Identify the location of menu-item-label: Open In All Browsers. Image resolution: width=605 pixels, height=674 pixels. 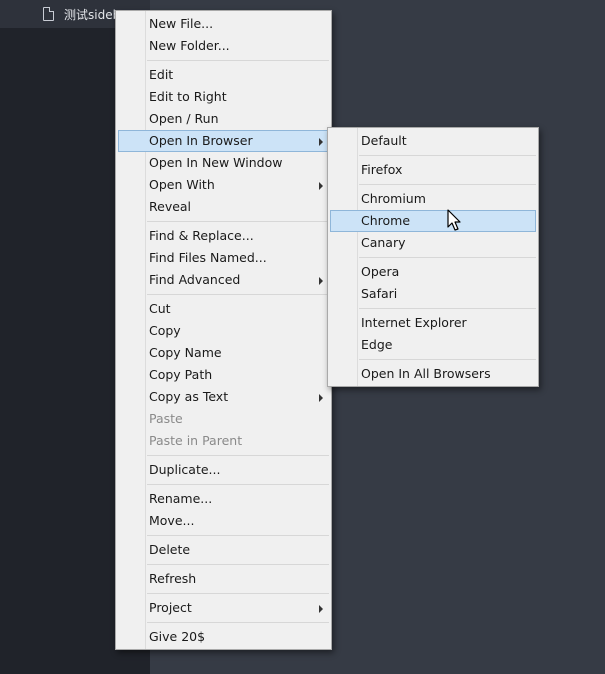
(426, 373).